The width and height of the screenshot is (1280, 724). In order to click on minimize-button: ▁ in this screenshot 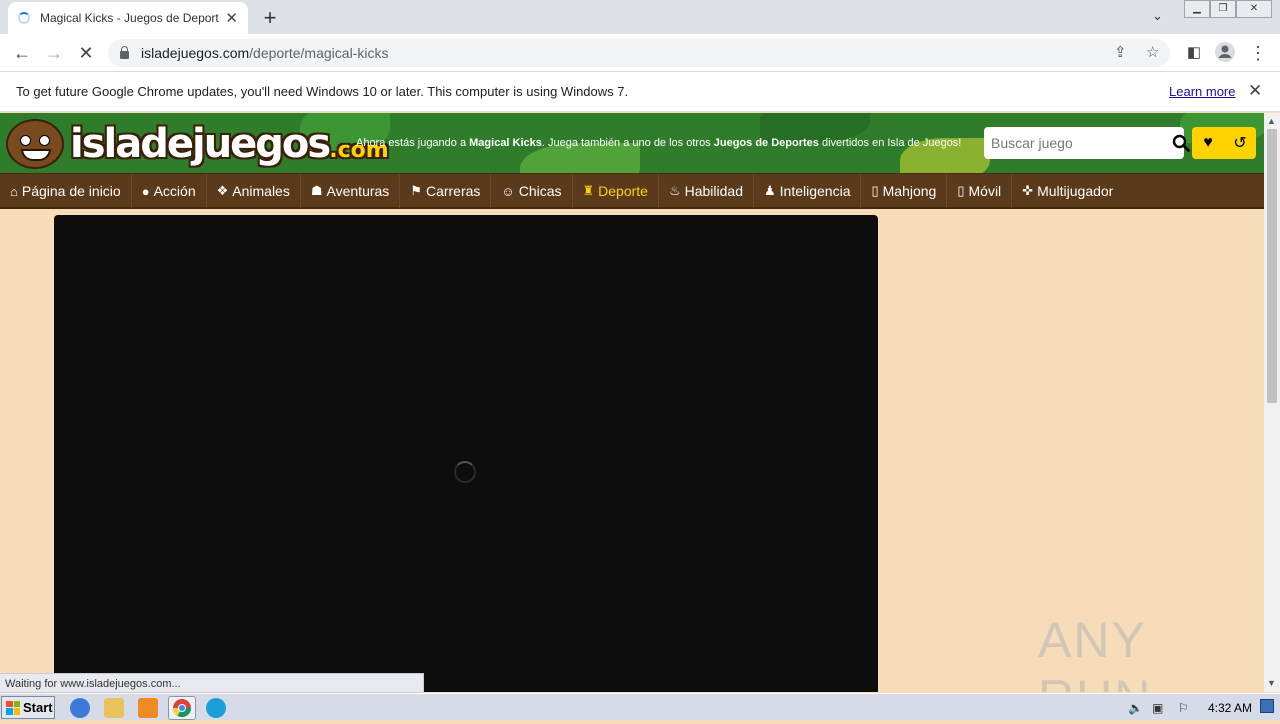, I will do `click(1197, 9)`.